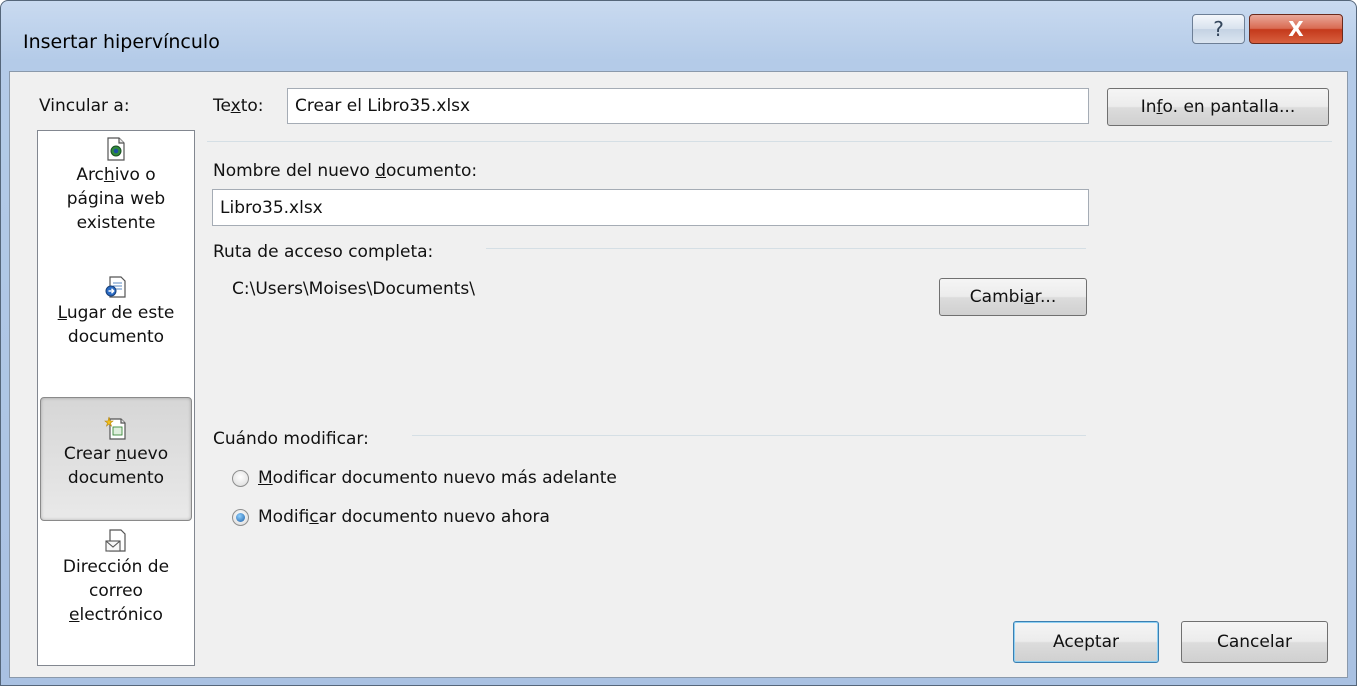  Describe the element at coordinates (354, 289) in the screenshot. I see `full-path-value: C:\Users\Moises\Documents\` at that location.